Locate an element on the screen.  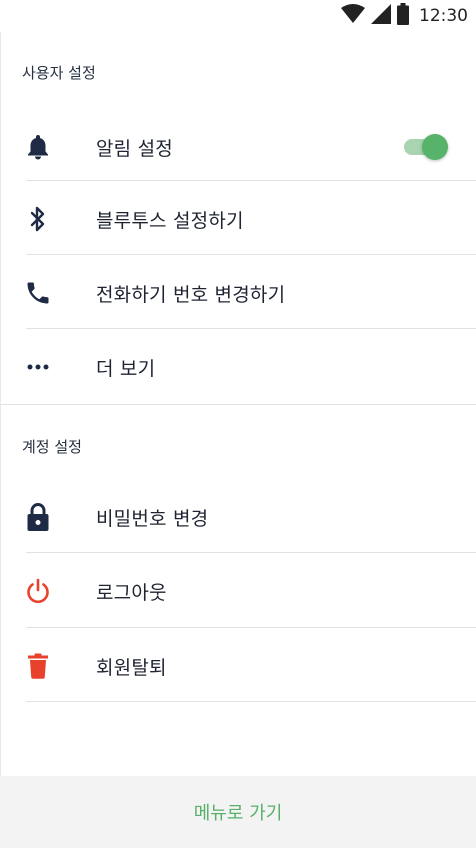
go-to-menu-button: 메뉴로 가기 is located at coordinates (238, 812).